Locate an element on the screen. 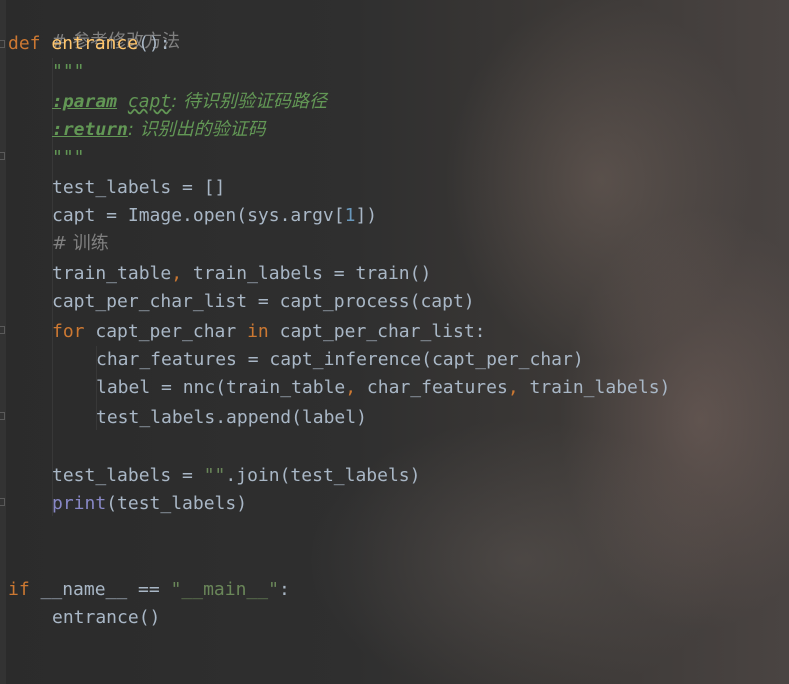  code-line: test_labels = [] is located at coordinates (138, 188).